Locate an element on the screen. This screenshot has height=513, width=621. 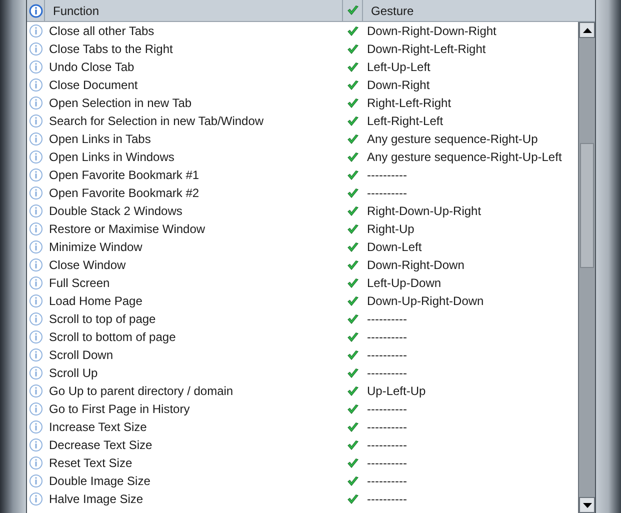
scrollbar-thumb is located at coordinates (587, 205).